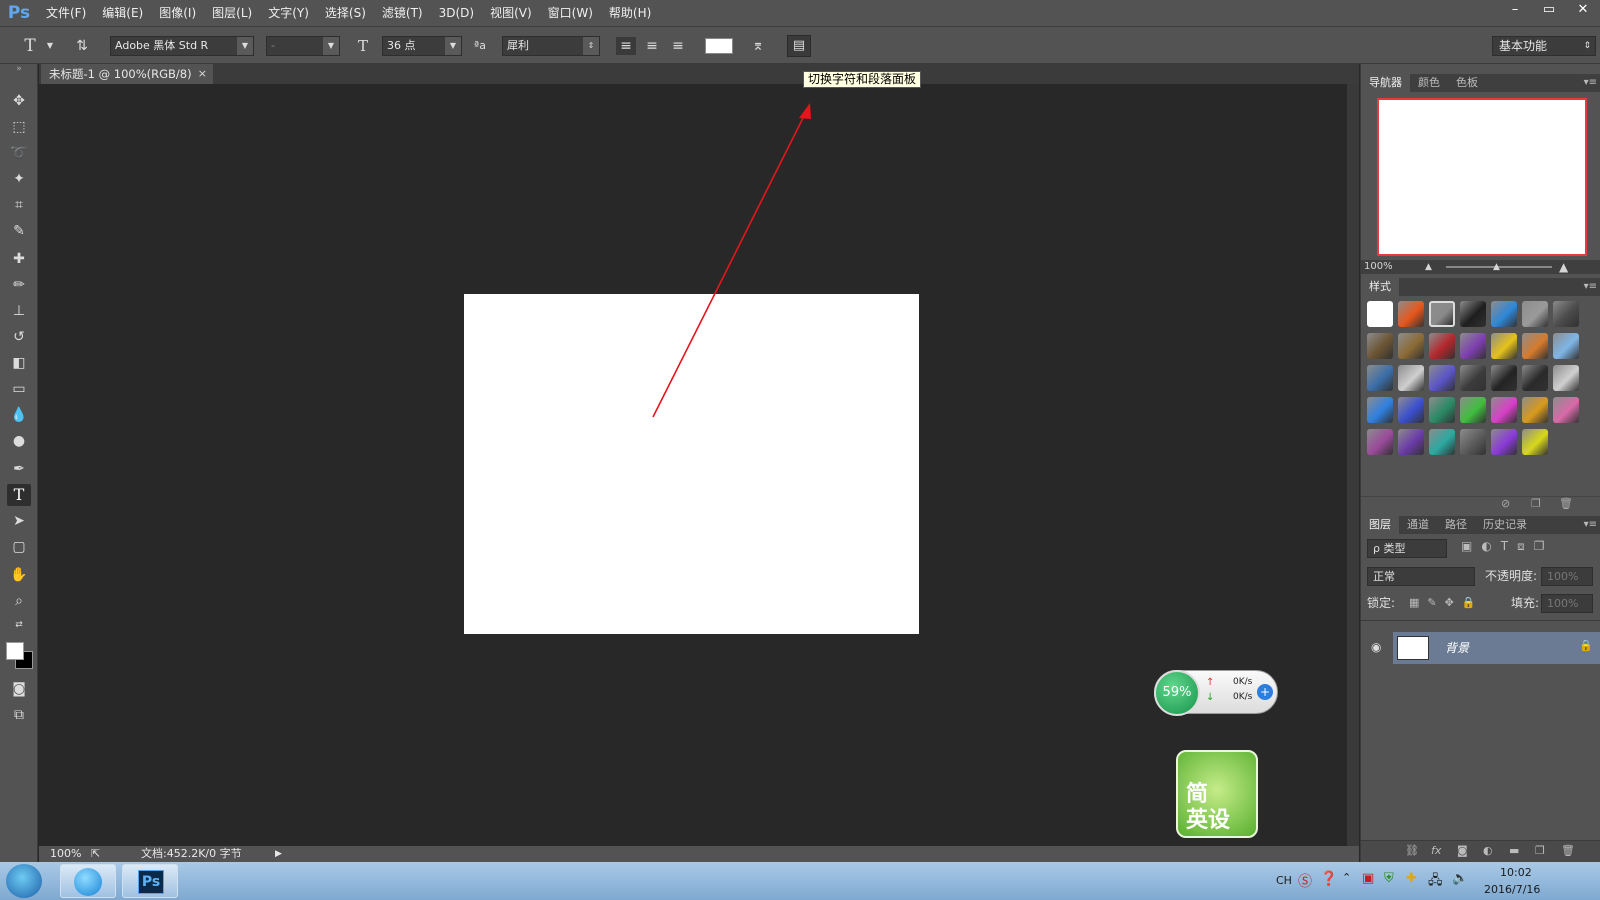 The image size is (1600, 900). Describe the element at coordinates (1328, 879) in the screenshot. I see `help-icon: ❓` at that location.